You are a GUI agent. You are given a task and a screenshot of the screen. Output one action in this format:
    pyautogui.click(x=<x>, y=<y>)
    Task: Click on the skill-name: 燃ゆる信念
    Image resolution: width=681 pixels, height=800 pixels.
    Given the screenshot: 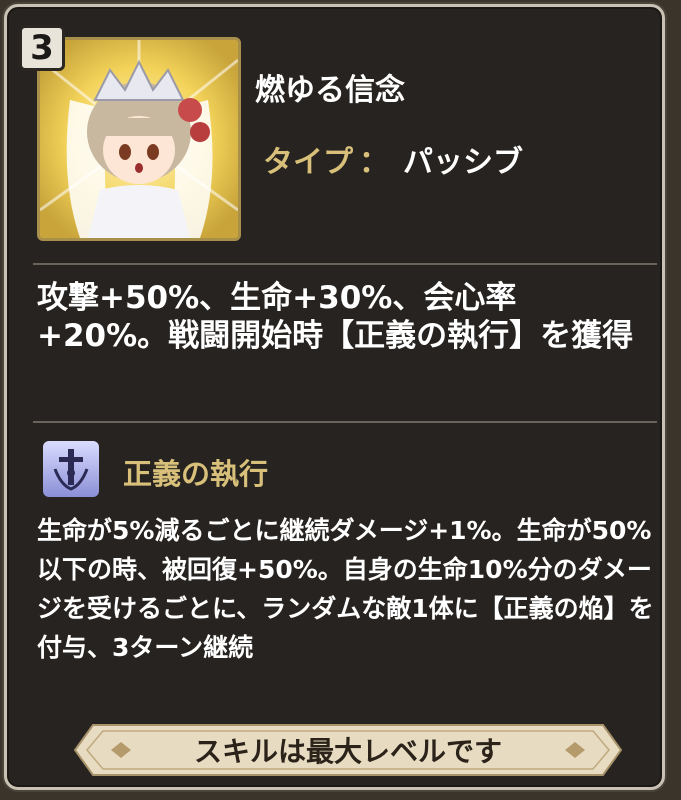 What is the action you would take?
    pyautogui.click(x=330, y=90)
    